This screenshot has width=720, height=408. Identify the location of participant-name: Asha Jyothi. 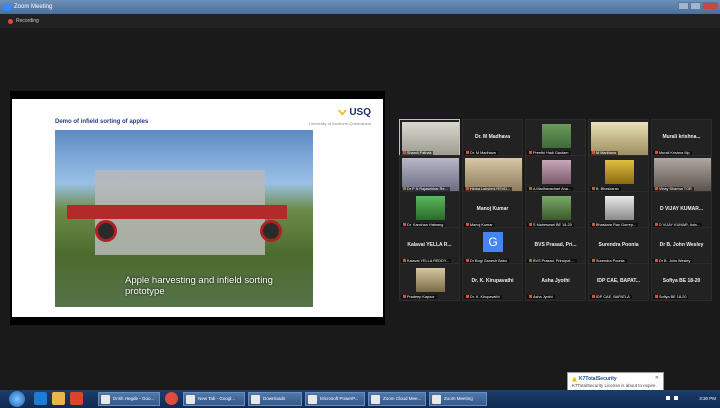
(541, 297).